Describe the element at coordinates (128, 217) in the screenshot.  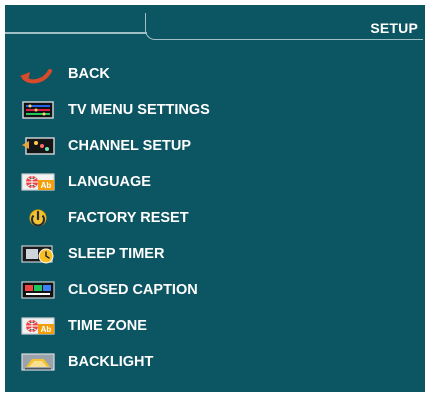
I see `menu-item-label: FACTORY RESET` at that location.